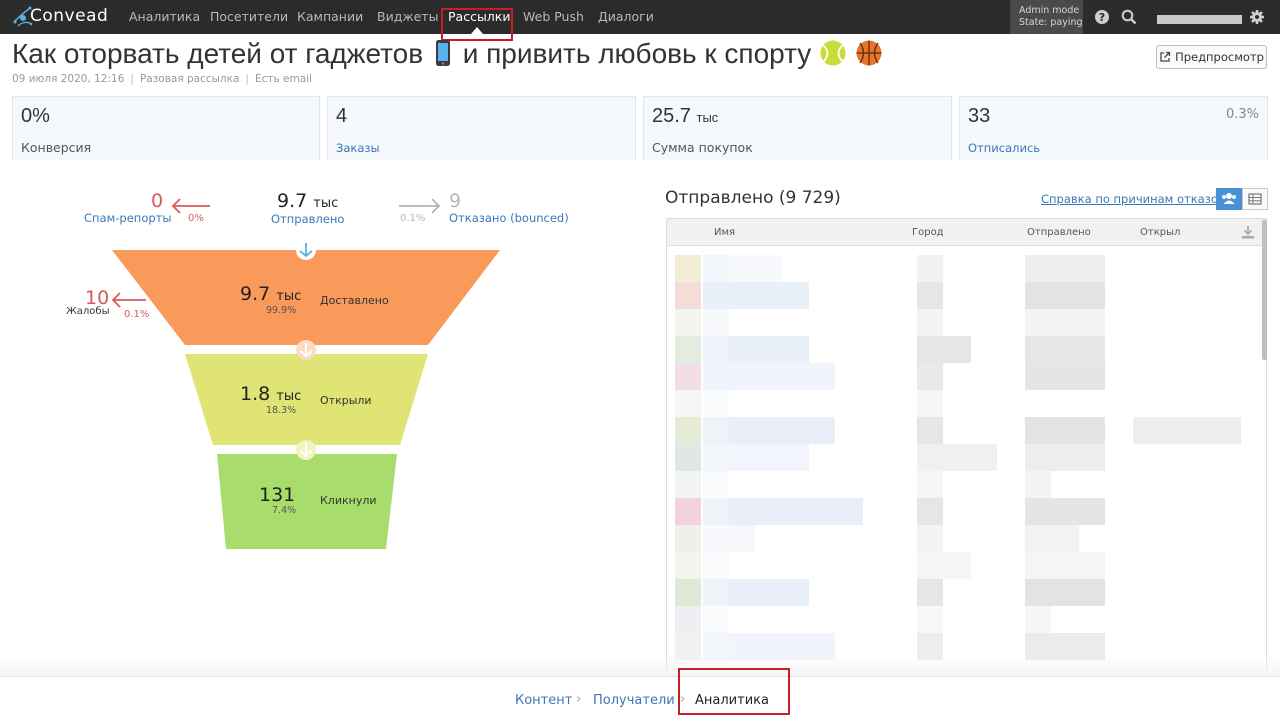 The height and width of the screenshot is (718, 1280). I want to click on crumb-content: Контент, so click(543, 700).